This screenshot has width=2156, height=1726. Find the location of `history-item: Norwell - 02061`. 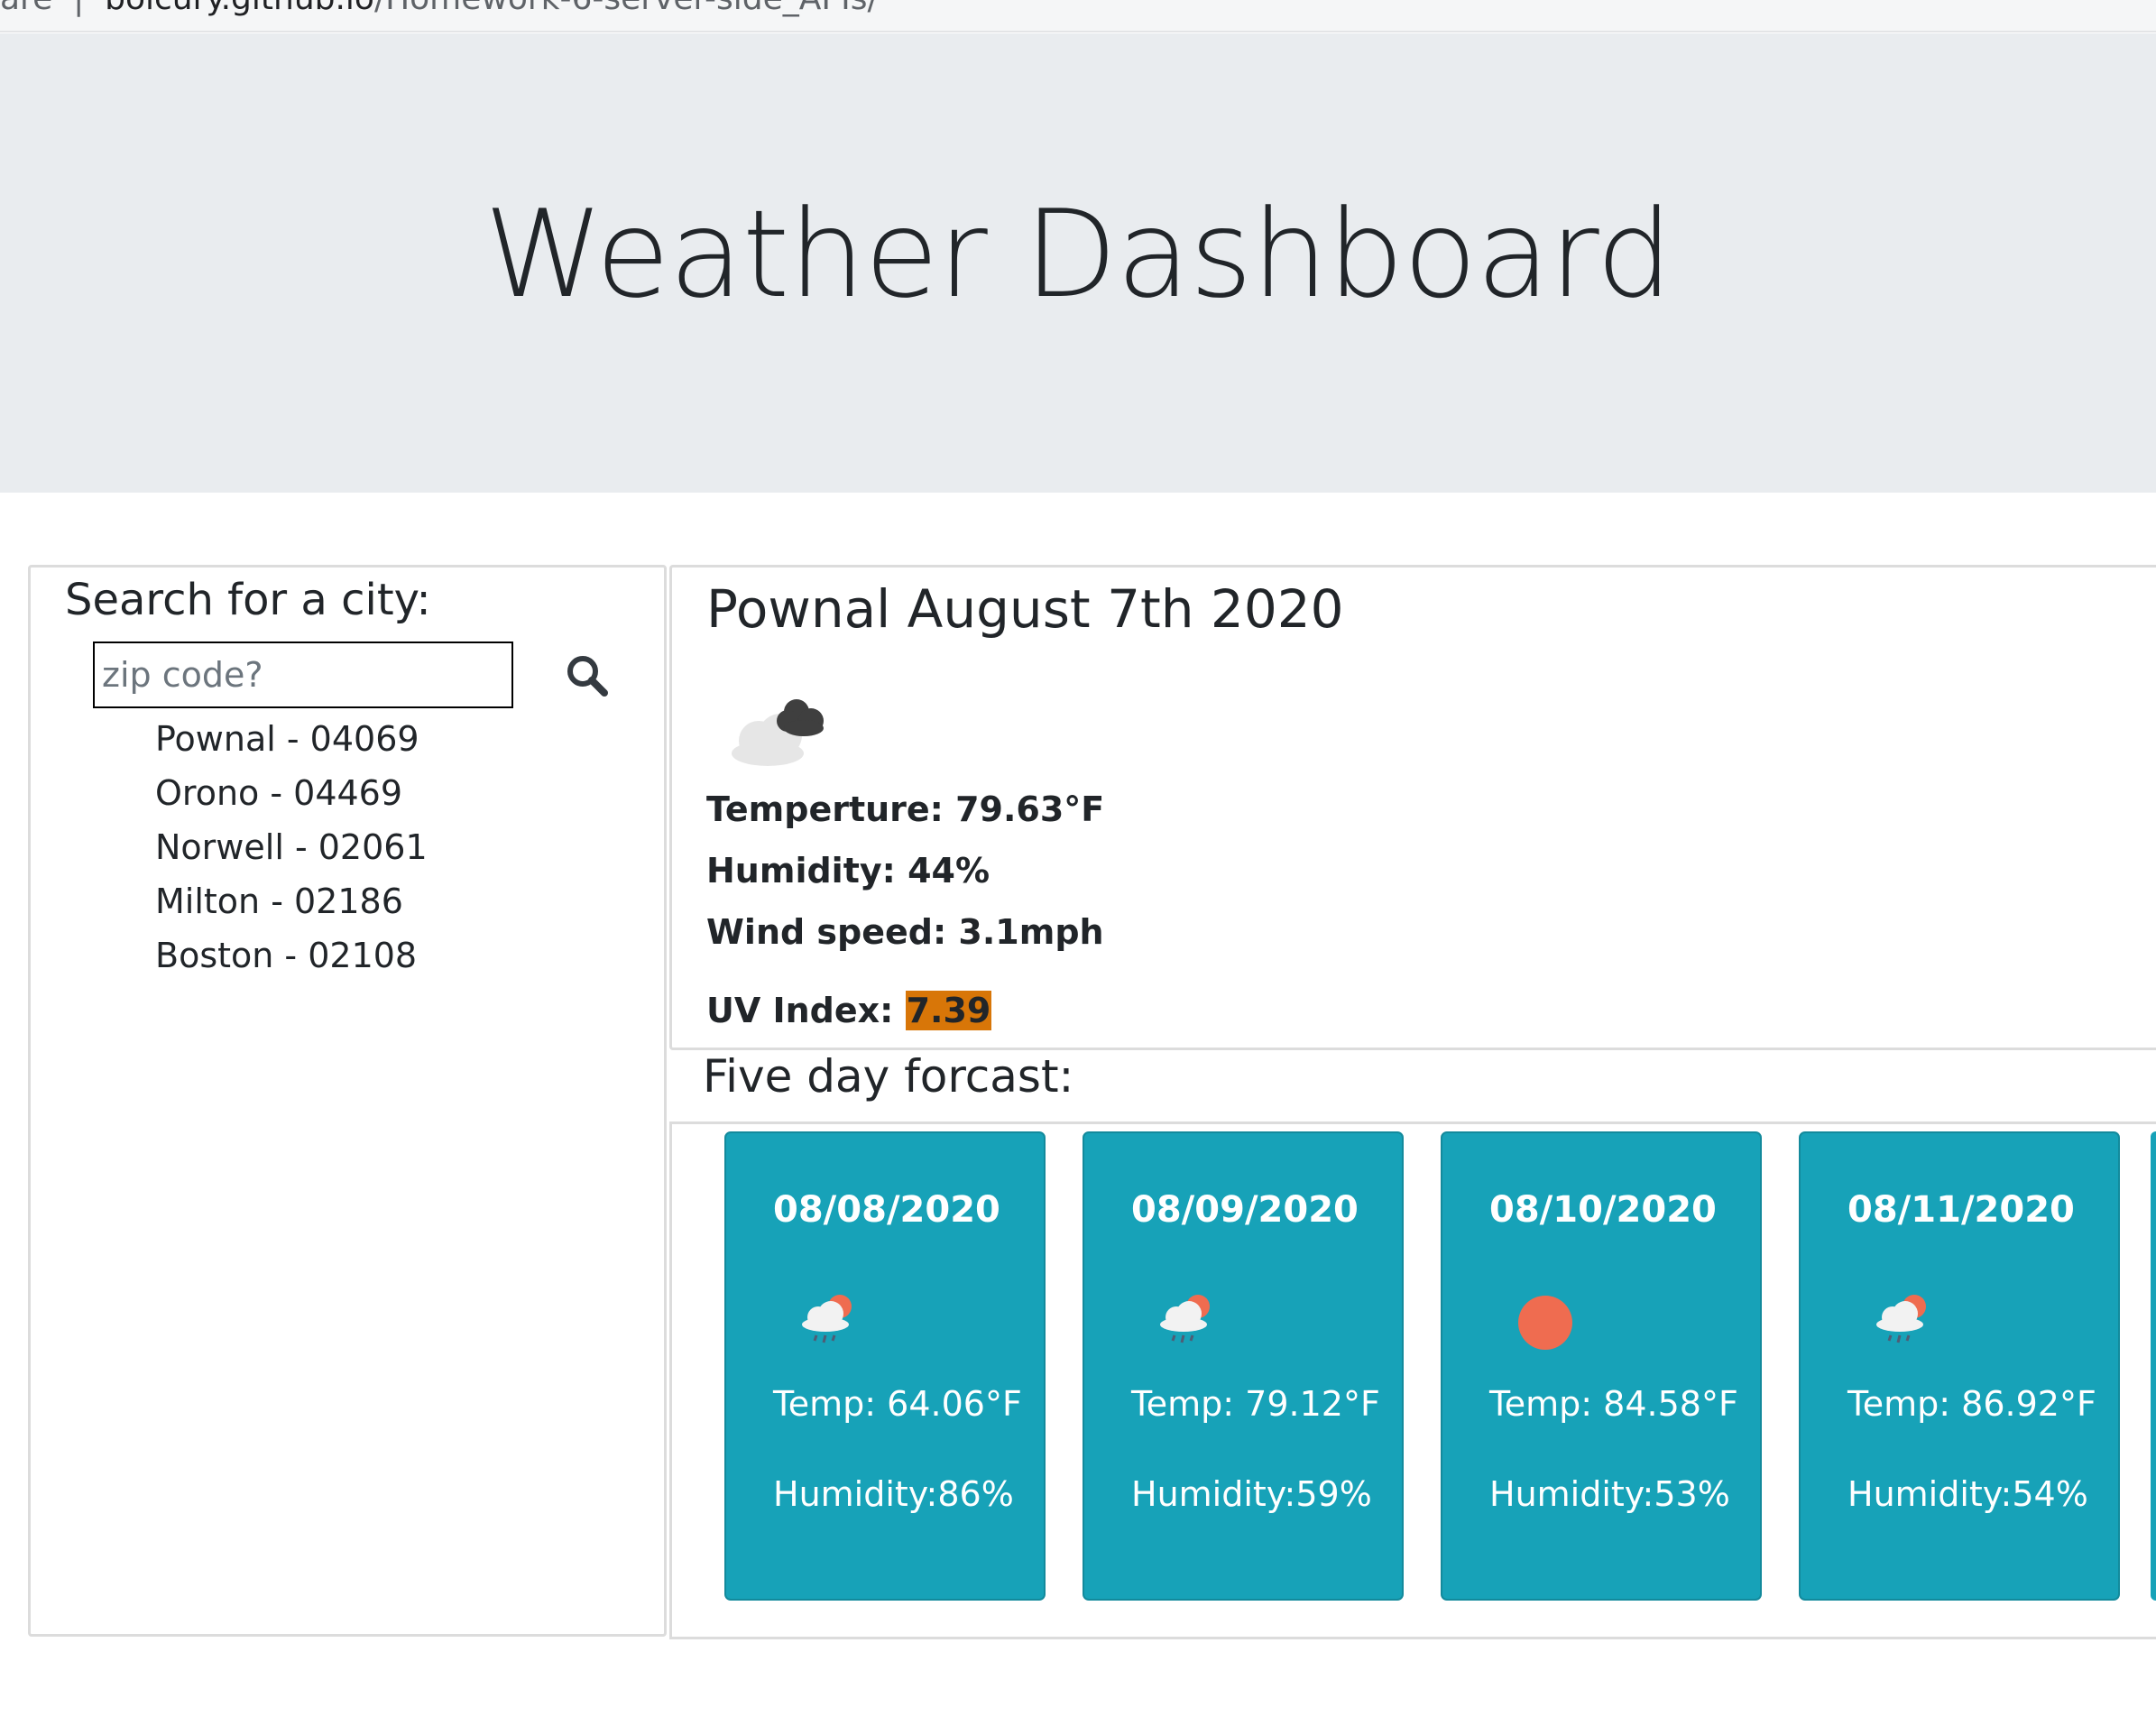

history-item: Norwell - 02061 is located at coordinates (291, 847).